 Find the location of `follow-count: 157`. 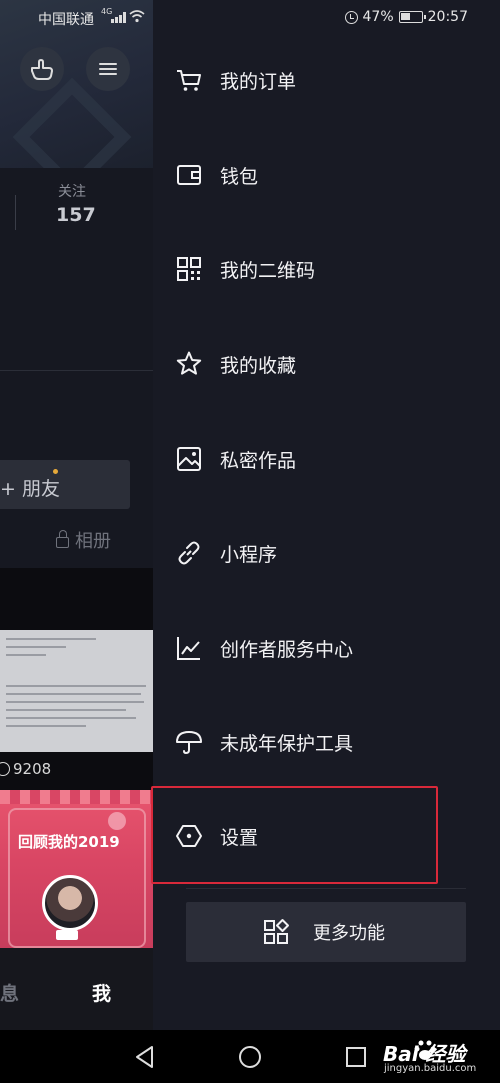

follow-count: 157 is located at coordinates (76, 215).